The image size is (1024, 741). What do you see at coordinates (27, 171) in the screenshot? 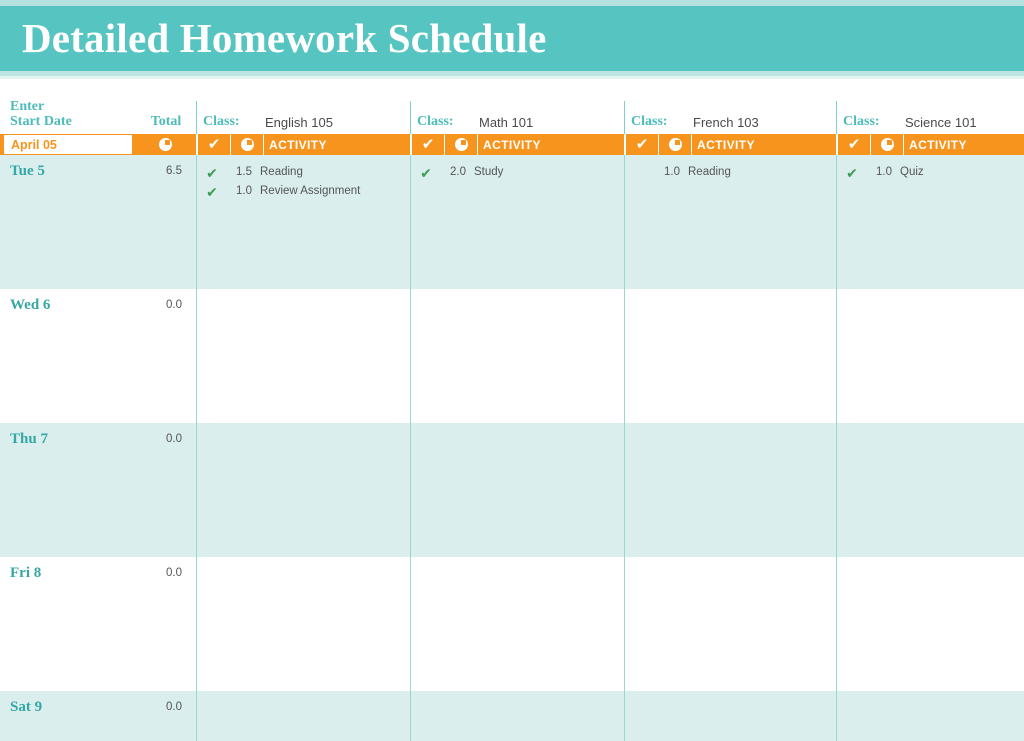
I see `day-label: Tue 5` at bounding box center [27, 171].